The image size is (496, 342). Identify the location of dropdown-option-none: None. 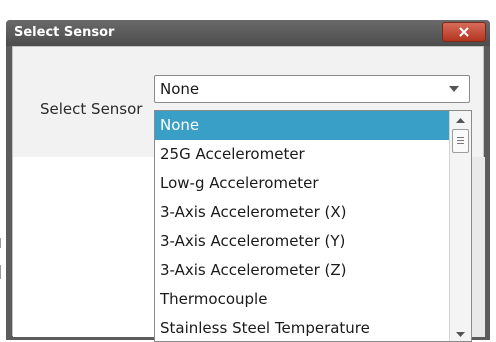
(302, 125).